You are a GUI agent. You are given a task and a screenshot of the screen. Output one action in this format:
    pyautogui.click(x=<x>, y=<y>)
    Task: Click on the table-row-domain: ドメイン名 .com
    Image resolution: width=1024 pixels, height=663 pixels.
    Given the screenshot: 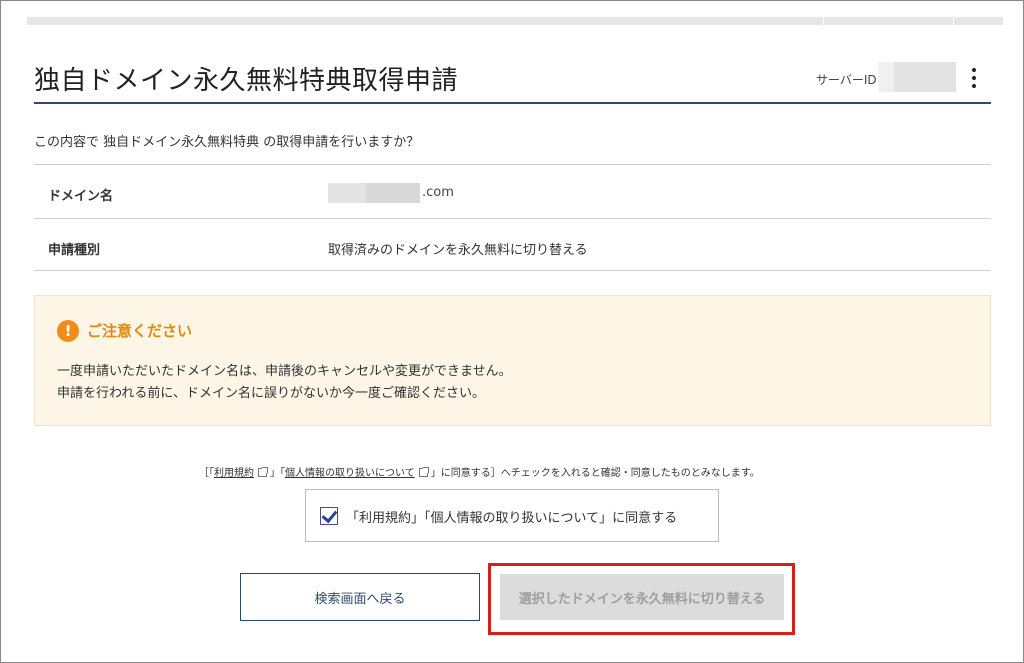 What is the action you would take?
    pyautogui.click(x=512, y=191)
    